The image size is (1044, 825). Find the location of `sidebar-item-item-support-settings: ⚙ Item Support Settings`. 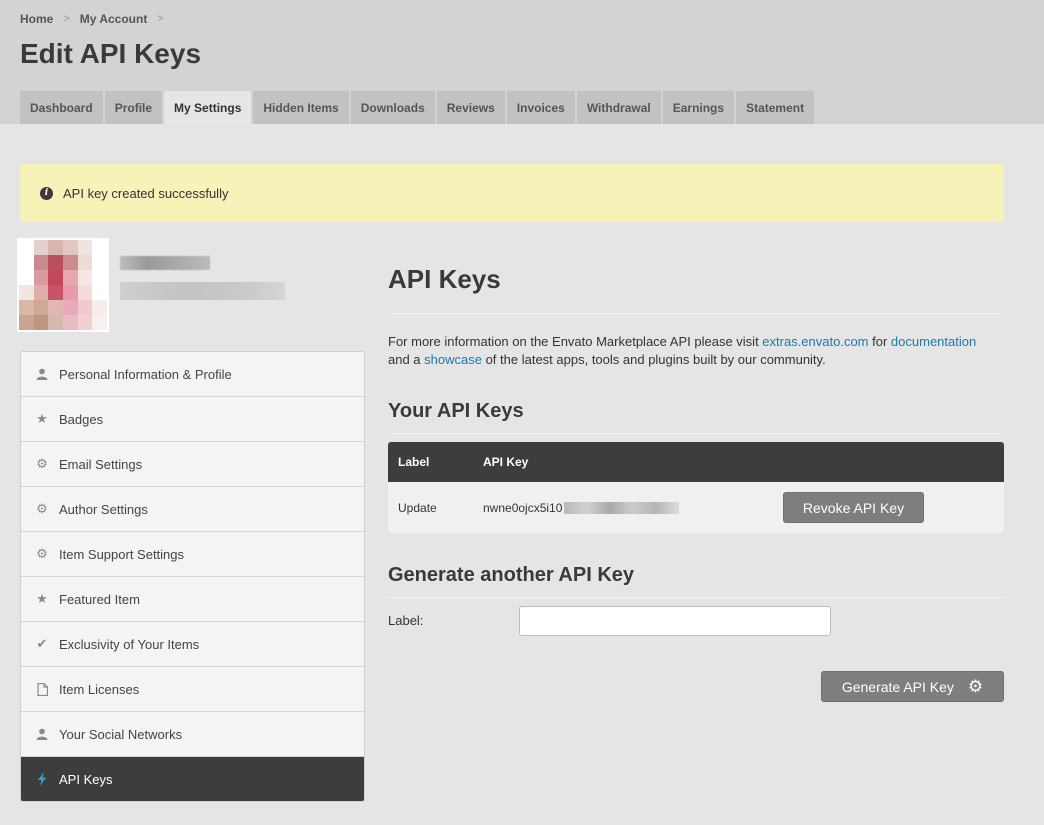

sidebar-item-item-support-settings: ⚙ Item Support Settings is located at coordinates (192, 554).